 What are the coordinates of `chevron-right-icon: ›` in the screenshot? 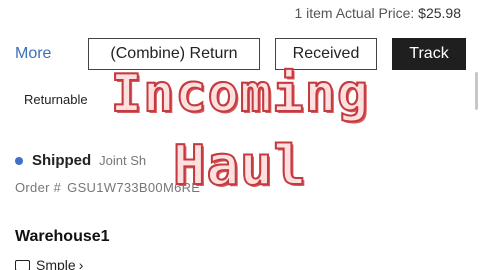 It's located at (81, 263).